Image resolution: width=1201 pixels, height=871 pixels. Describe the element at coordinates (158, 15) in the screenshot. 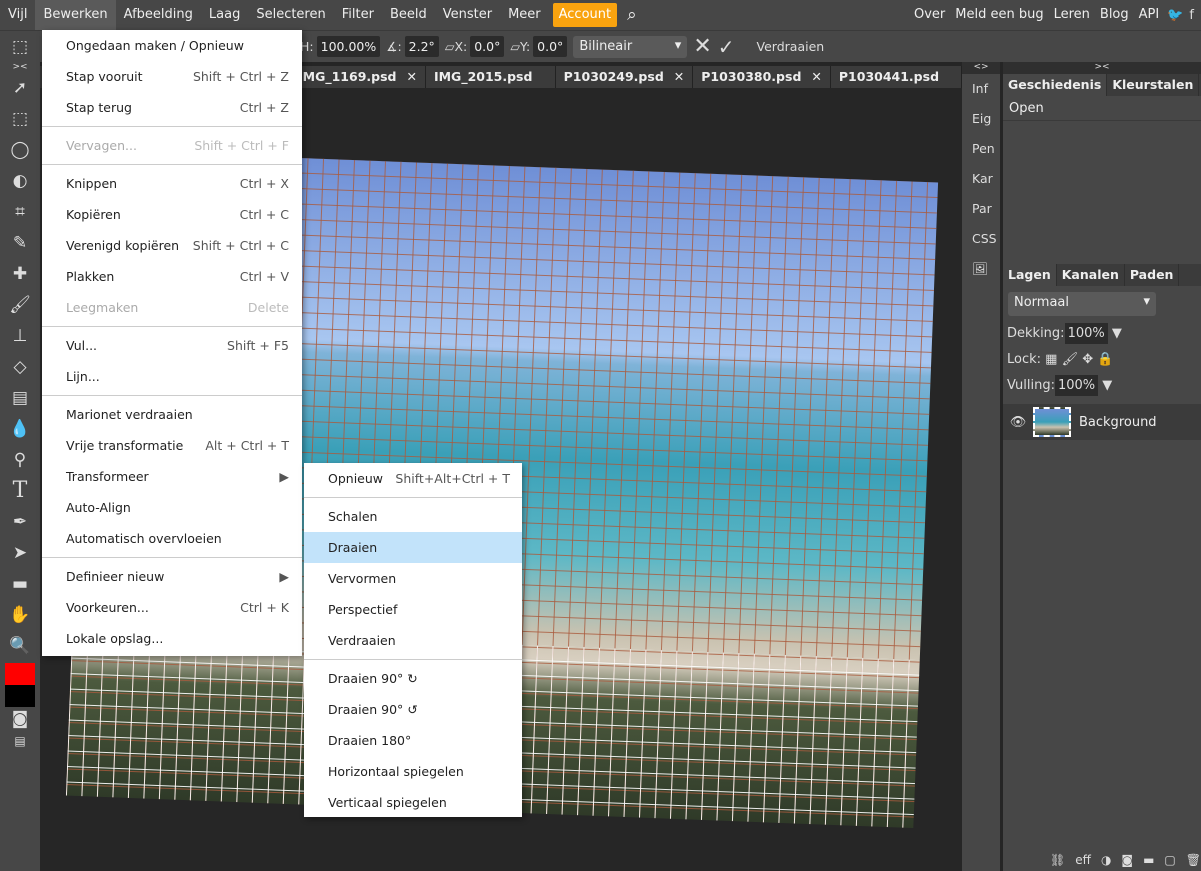

I see `menu-afbeelding: Afbeelding` at that location.